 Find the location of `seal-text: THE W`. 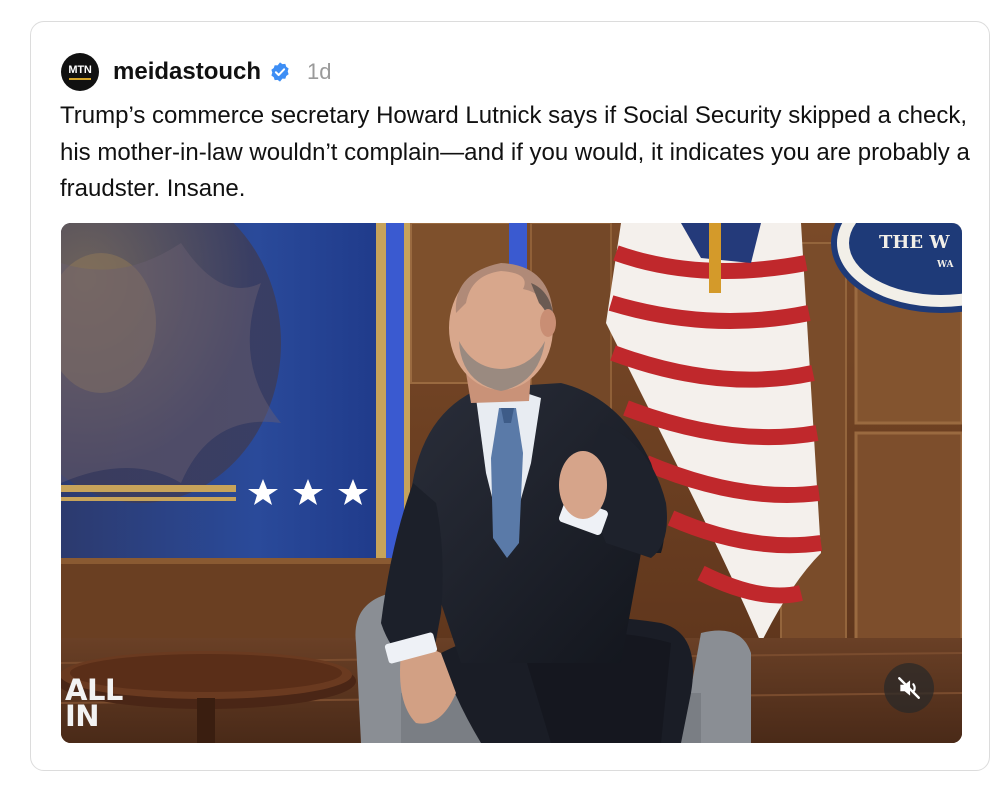

seal-text: THE W is located at coordinates (914, 242).